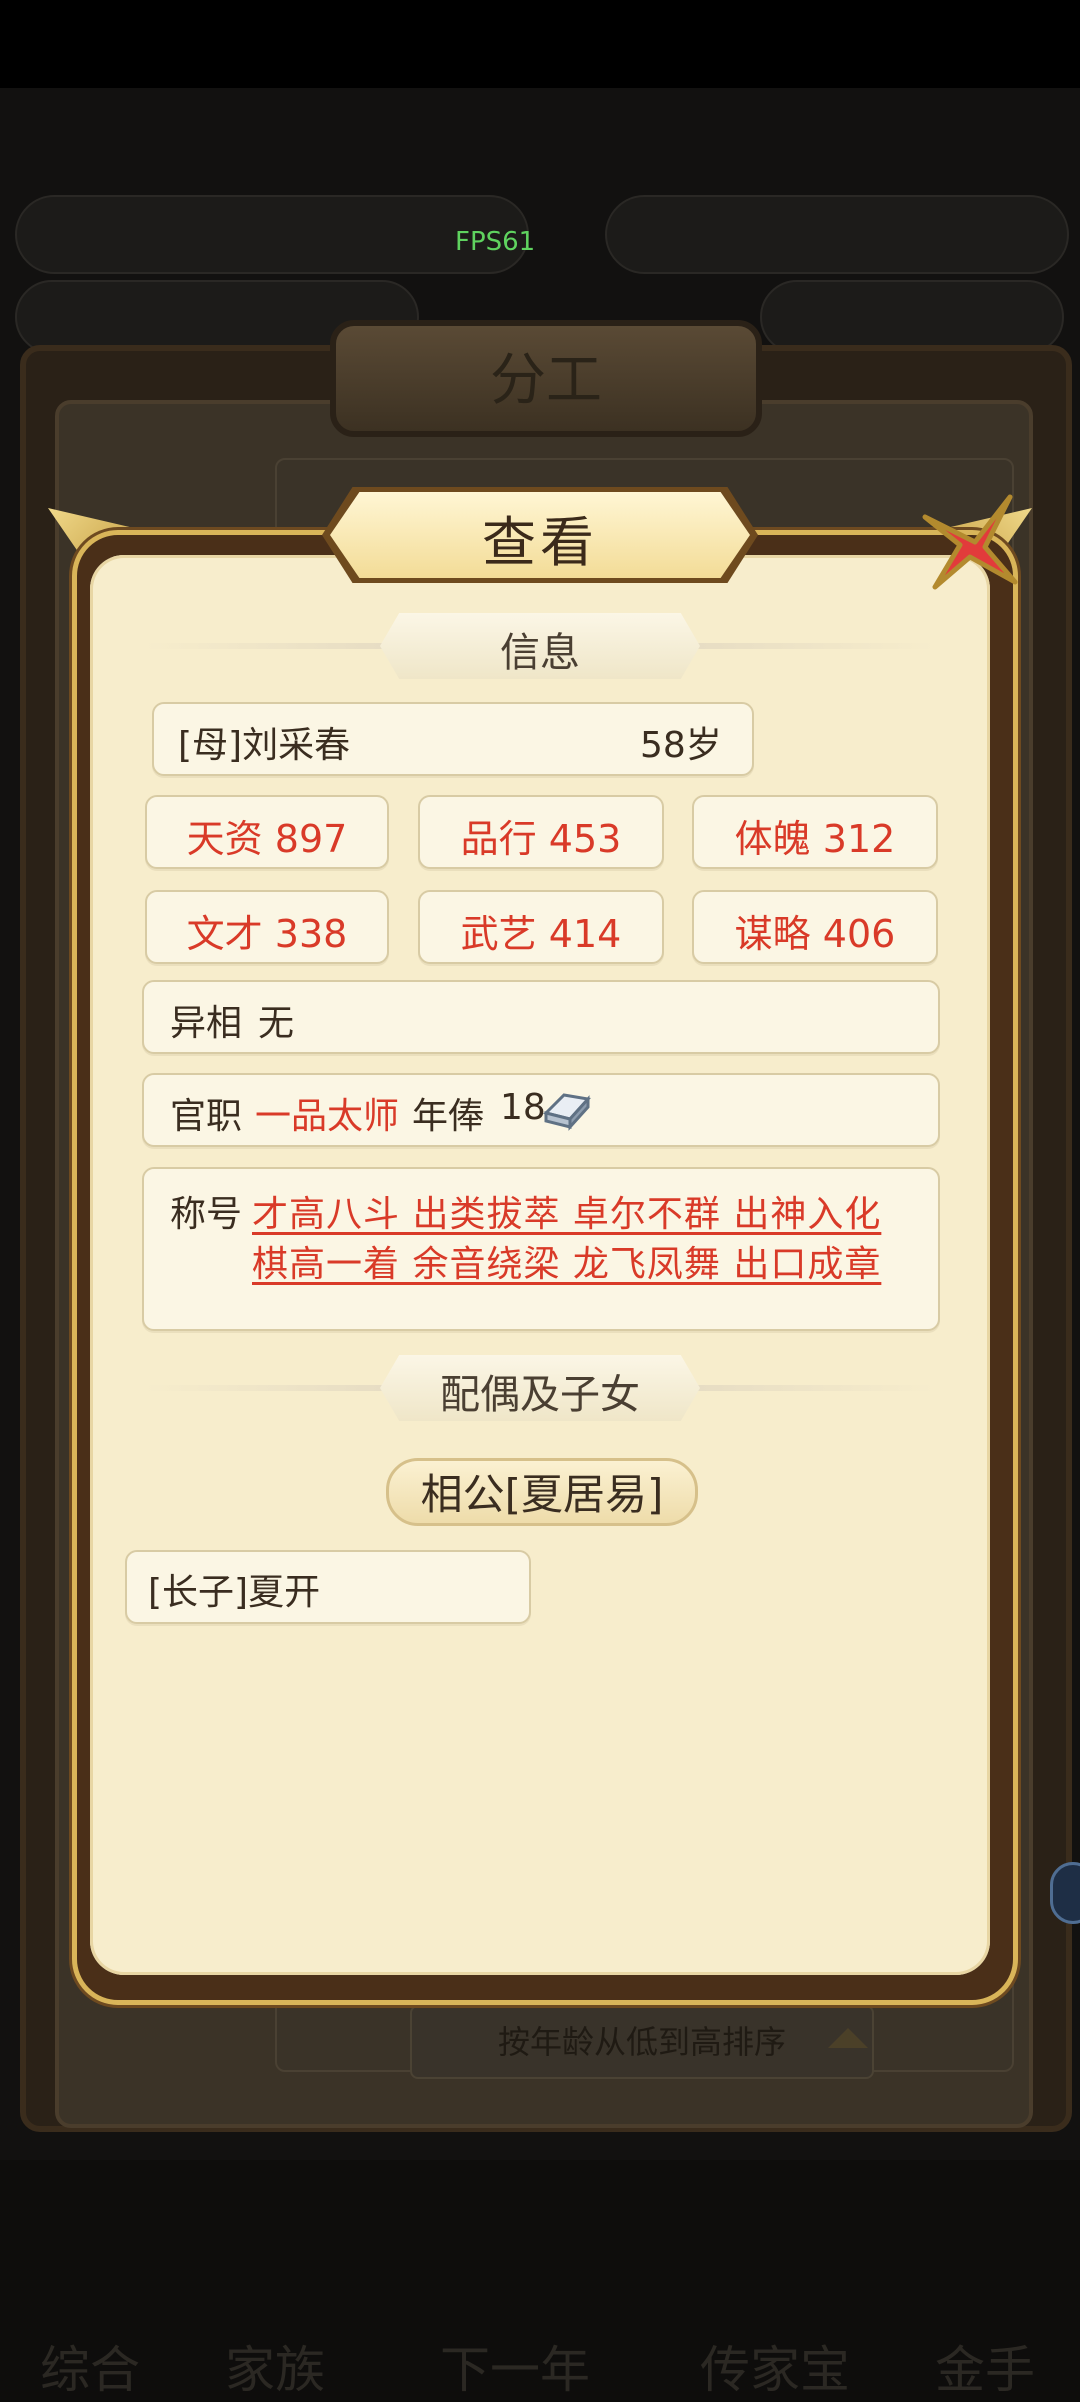 This screenshot has height=2402, width=1080. What do you see at coordinates (495, 242) in the screenshot?
I see `fps-counter: FPS61` at bounding box center [495, 242].